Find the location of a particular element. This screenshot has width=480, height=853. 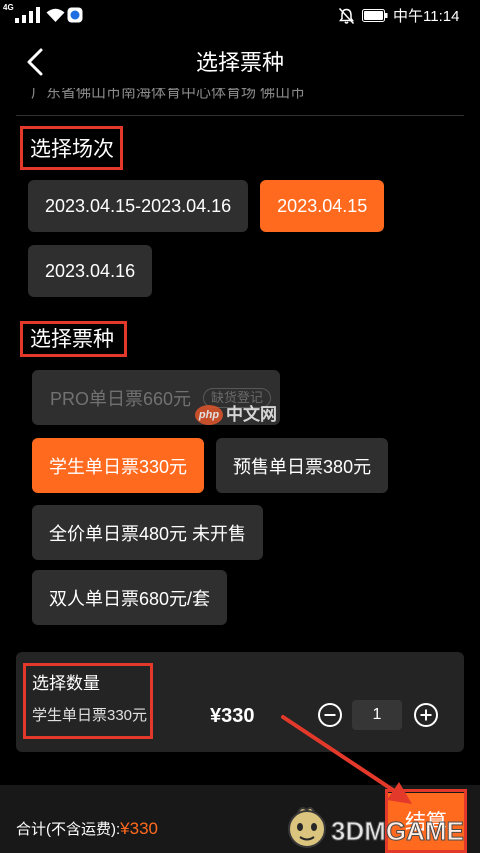

selected-ticket-name: 学生单日票330元 is located at coordinates (90, 715).